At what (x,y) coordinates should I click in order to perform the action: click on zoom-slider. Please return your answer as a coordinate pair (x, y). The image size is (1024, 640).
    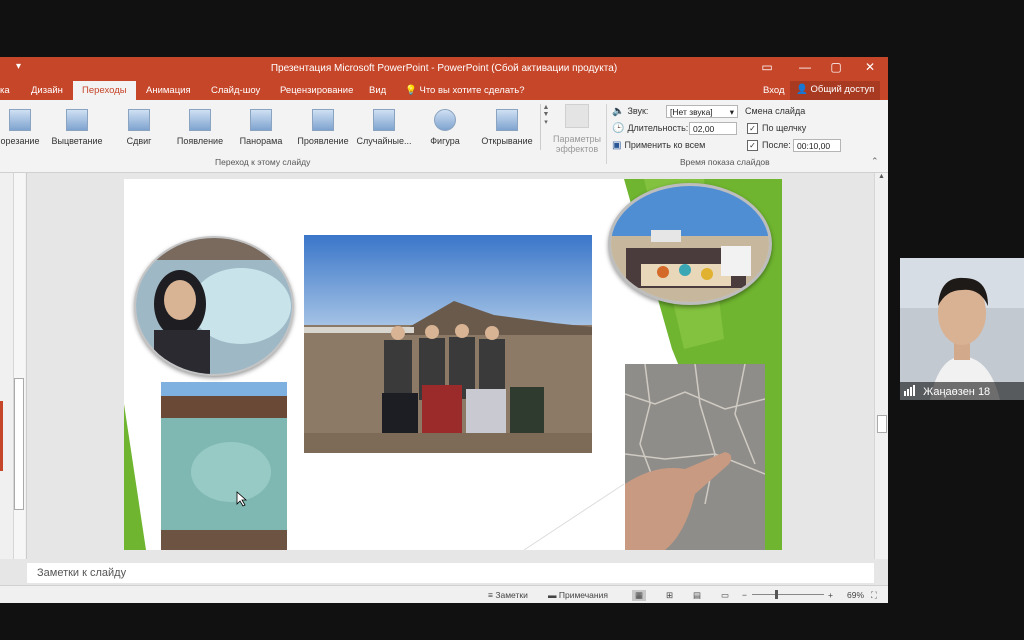
    Looking at the image, I should click on (788, 594).